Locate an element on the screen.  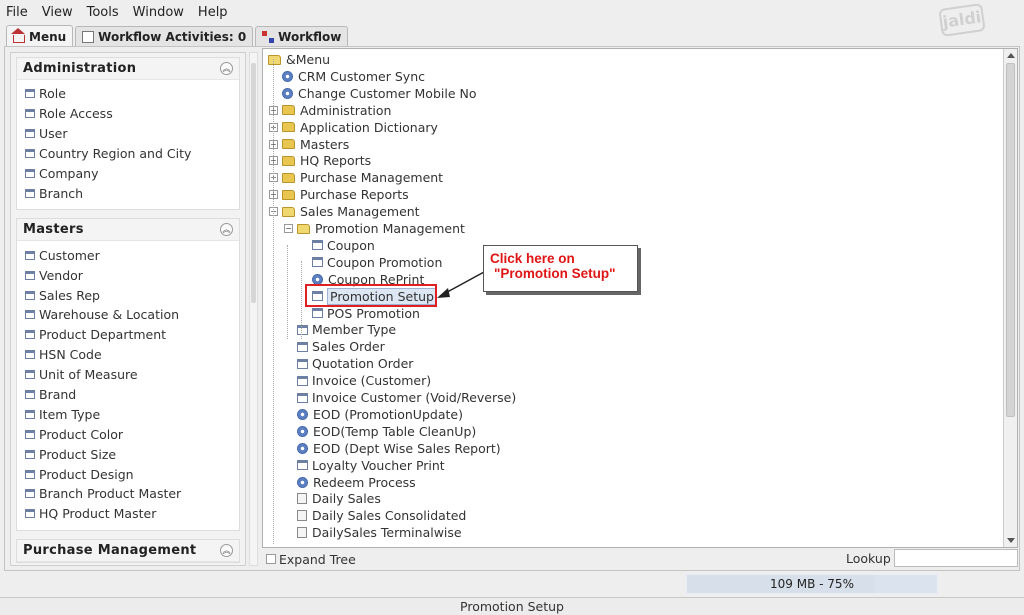
checkbox-icon is located at coordinates (271, 559).